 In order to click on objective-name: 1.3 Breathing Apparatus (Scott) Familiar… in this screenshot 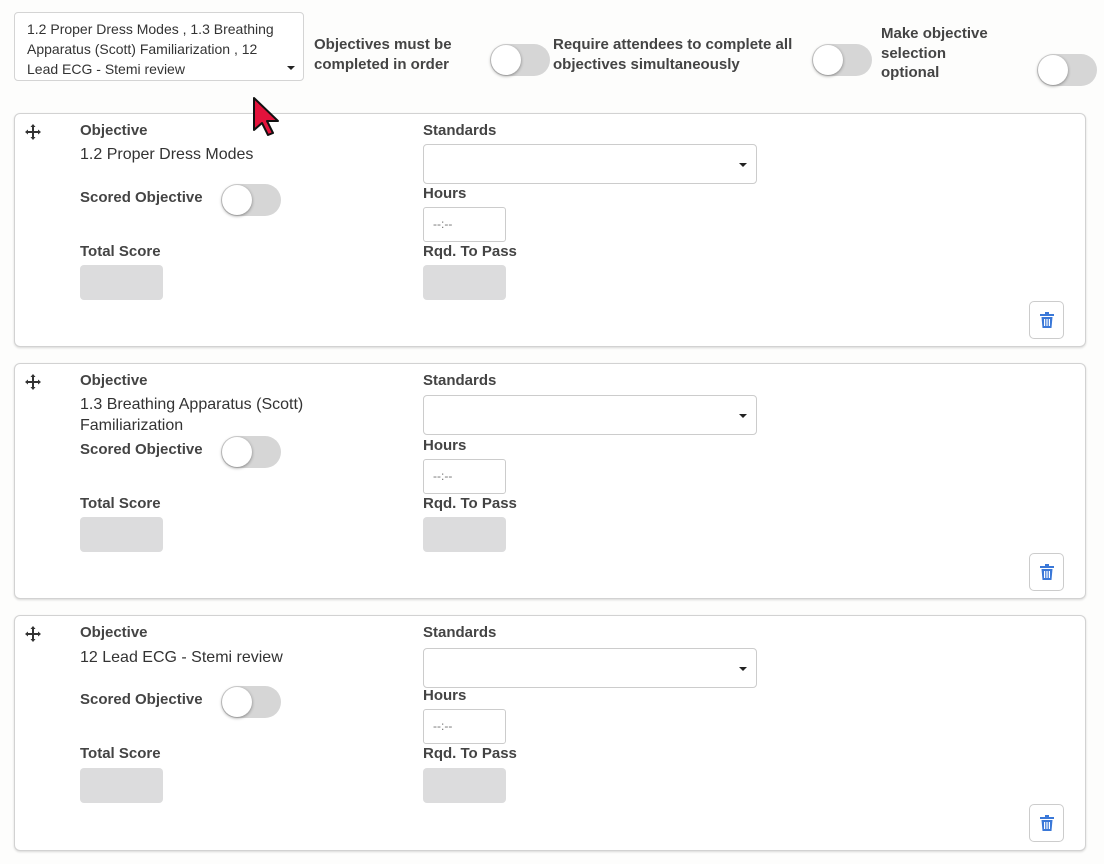, I will do `click(192, 415)`.